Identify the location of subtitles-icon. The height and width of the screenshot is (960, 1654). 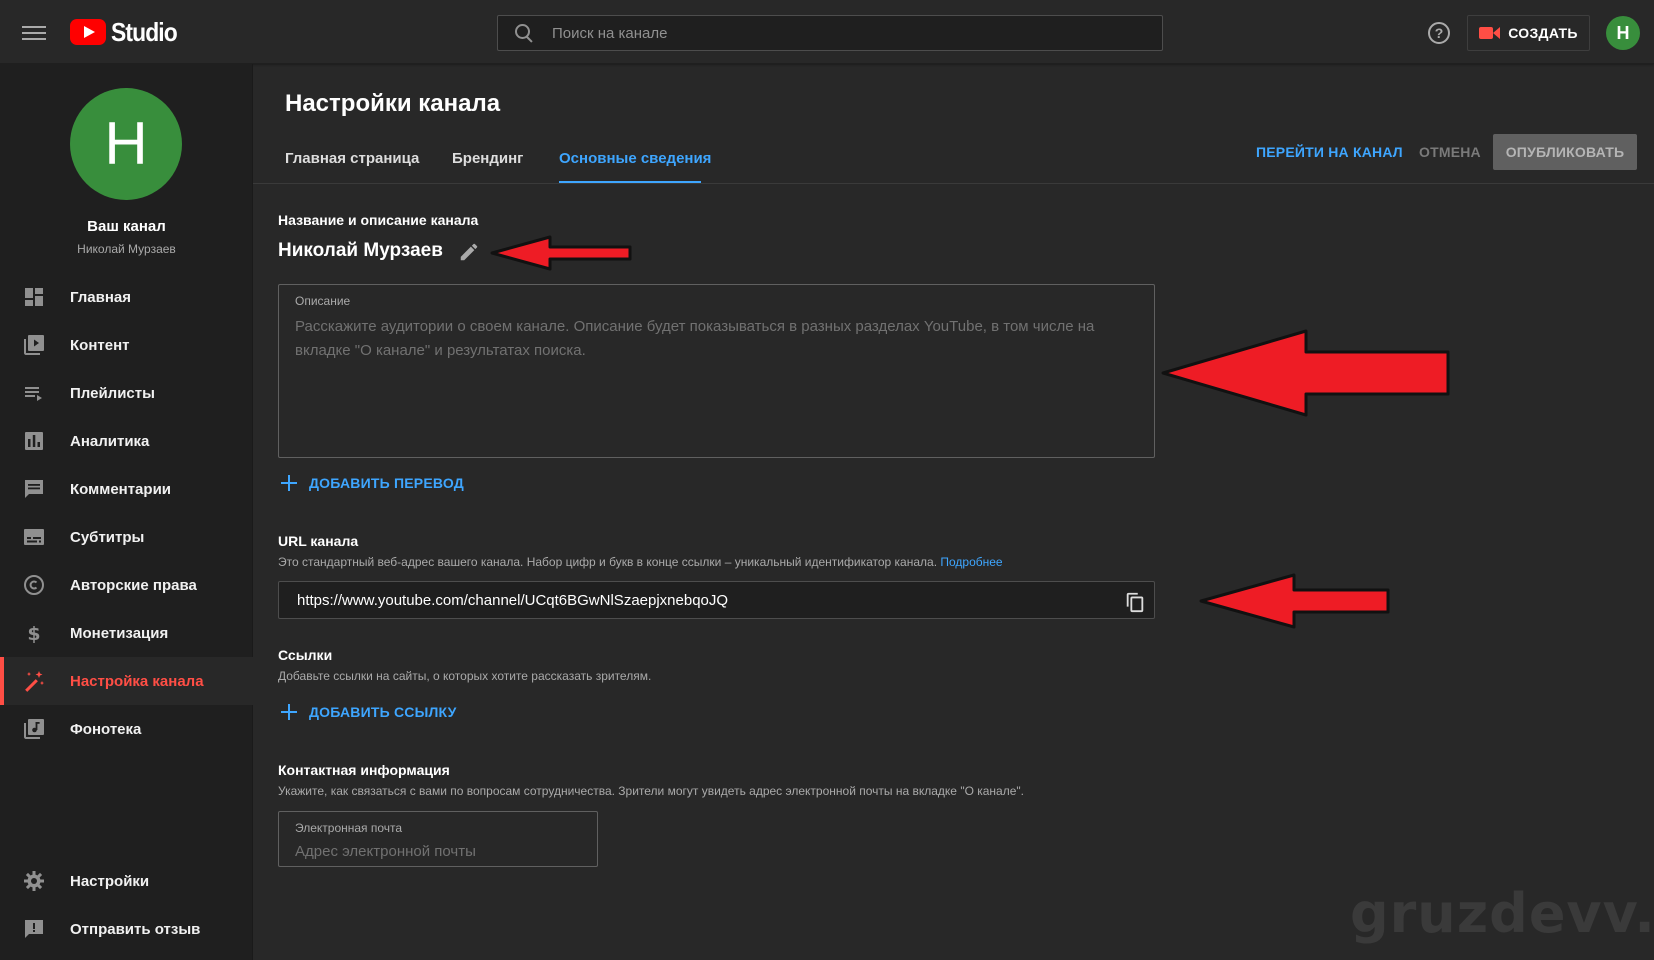
(34, 537).